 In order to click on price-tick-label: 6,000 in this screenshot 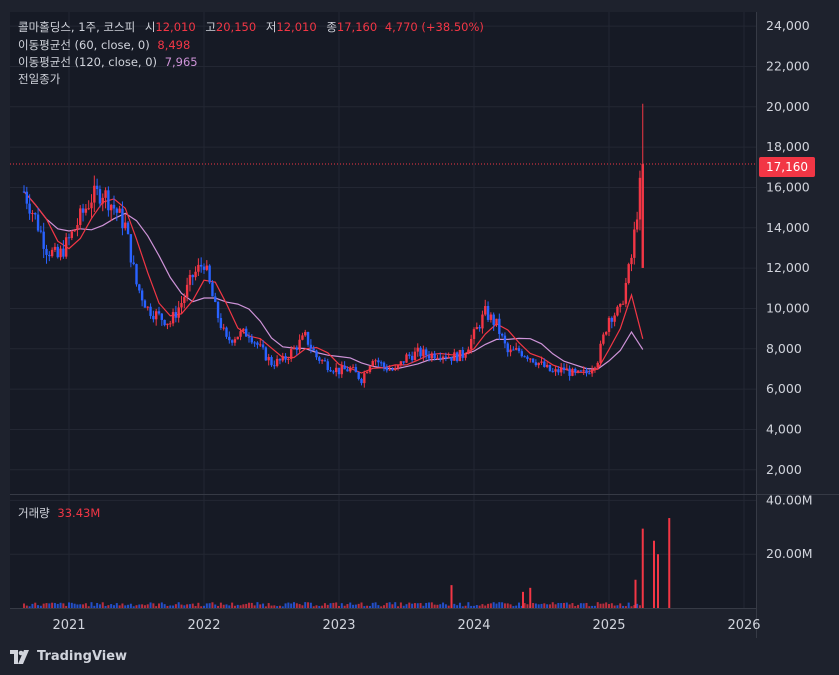, I will do `click(784, 388)`.